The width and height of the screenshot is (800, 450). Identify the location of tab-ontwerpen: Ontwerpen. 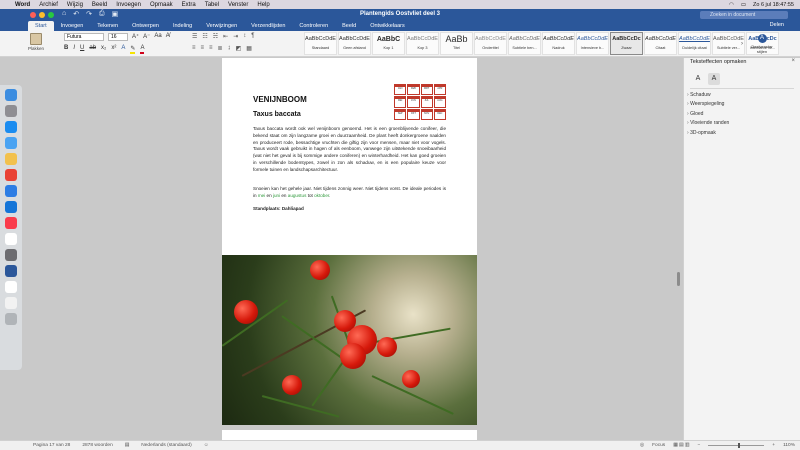
(145, 26).